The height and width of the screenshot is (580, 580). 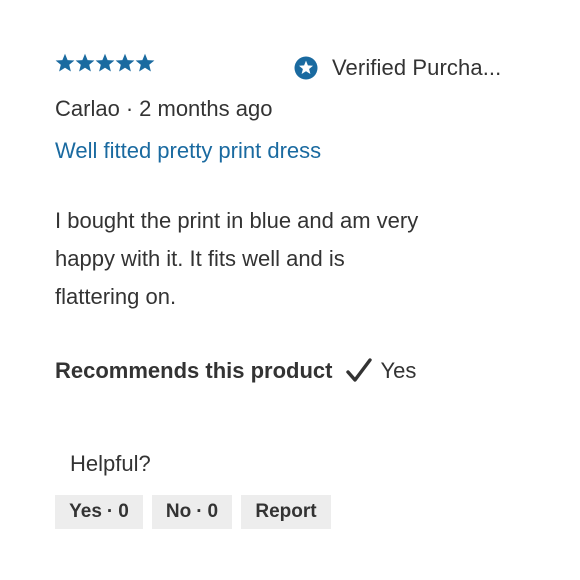 What do you see at coordinates (359, 371) in the screenshot?
I see `checkmark-icon` at bounding box center [359, 371].